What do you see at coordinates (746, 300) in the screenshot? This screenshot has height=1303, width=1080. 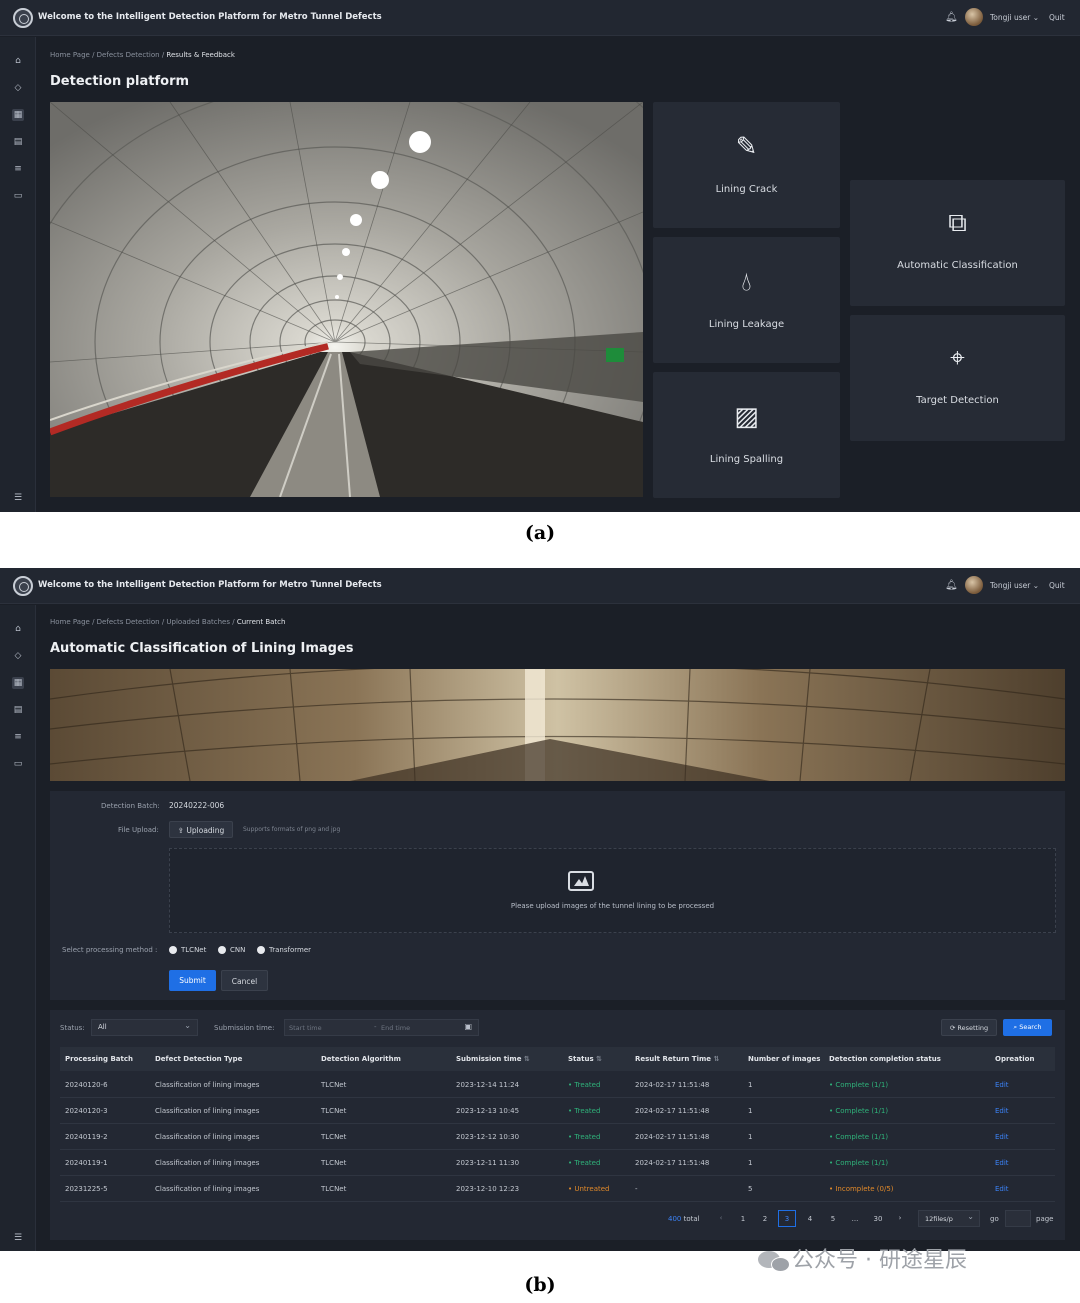 I see `lining-leakage-card: 💧︎ Lining Leakage` at bounding box center [746, 300].